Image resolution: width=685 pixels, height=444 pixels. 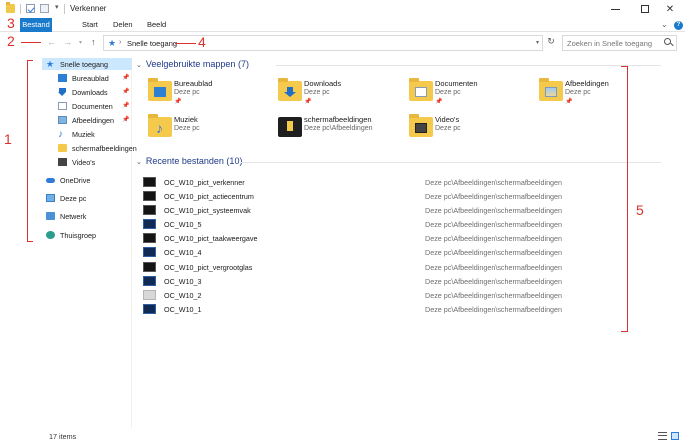 I want to click on help-icon: ?, so click(x=678, y=25).